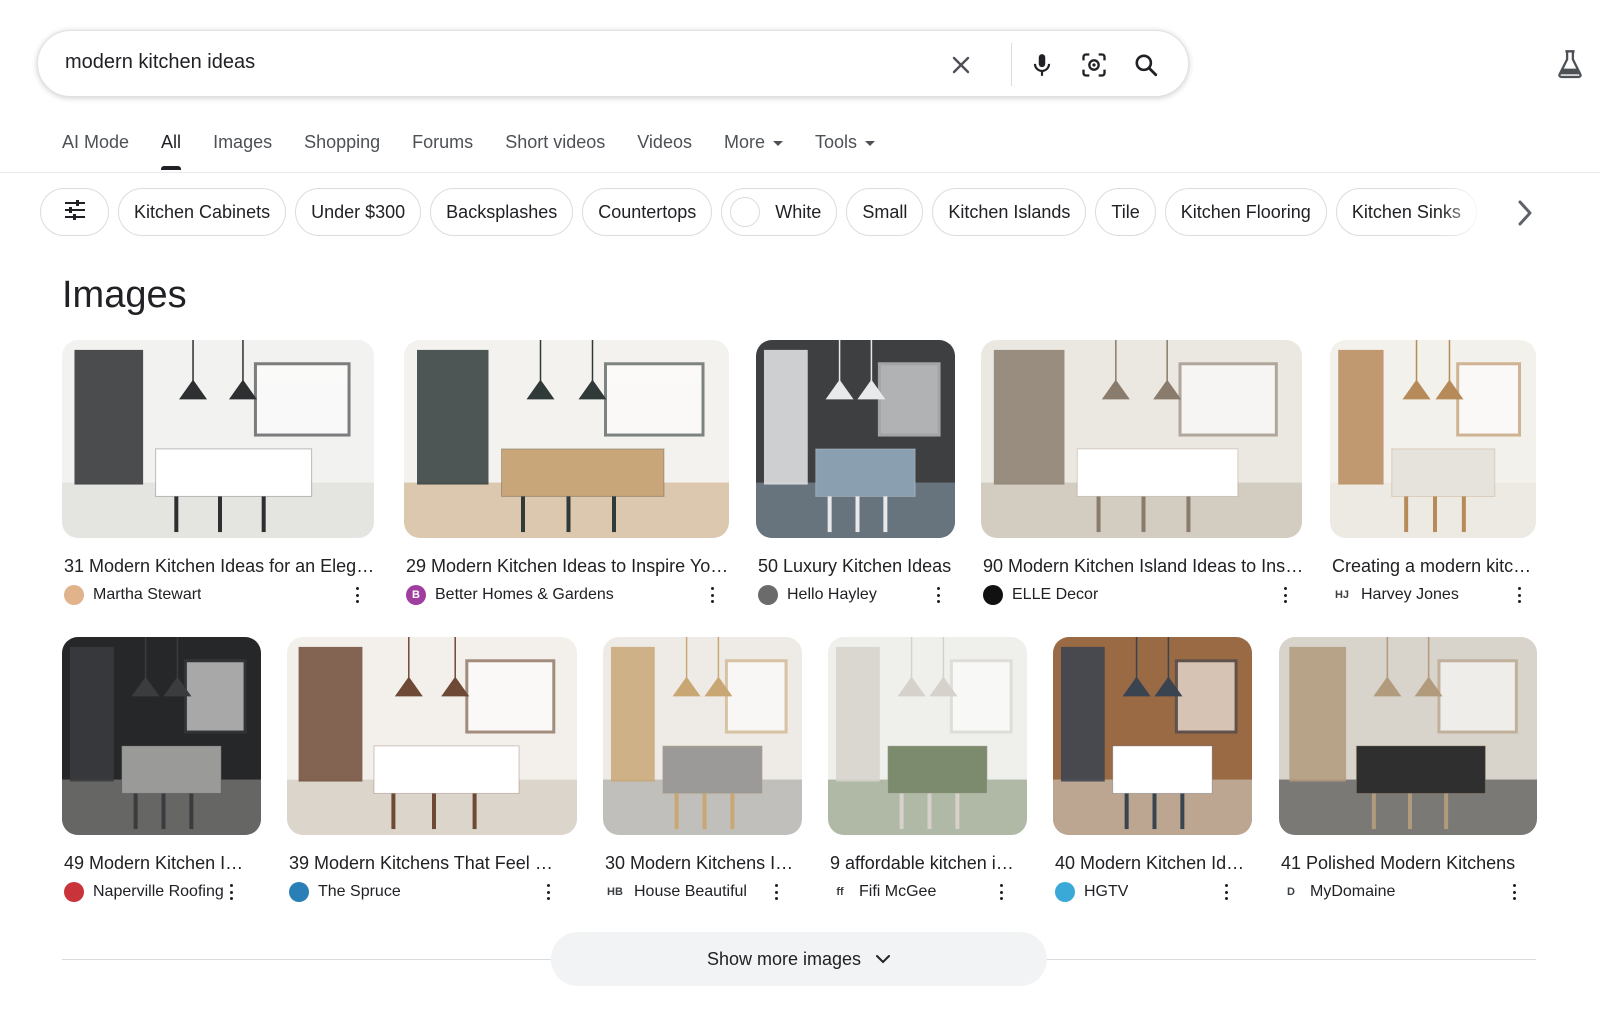 The width and height of the screenshot is (1600, 1009). I want to click on image-source: Hello Hayley, so click(842, 595).